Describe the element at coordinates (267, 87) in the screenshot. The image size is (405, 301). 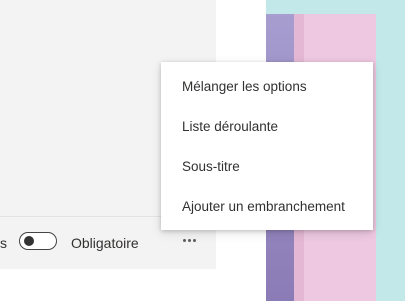
I see `menu-item-shuffle-options: Mélanger les options` at that location.